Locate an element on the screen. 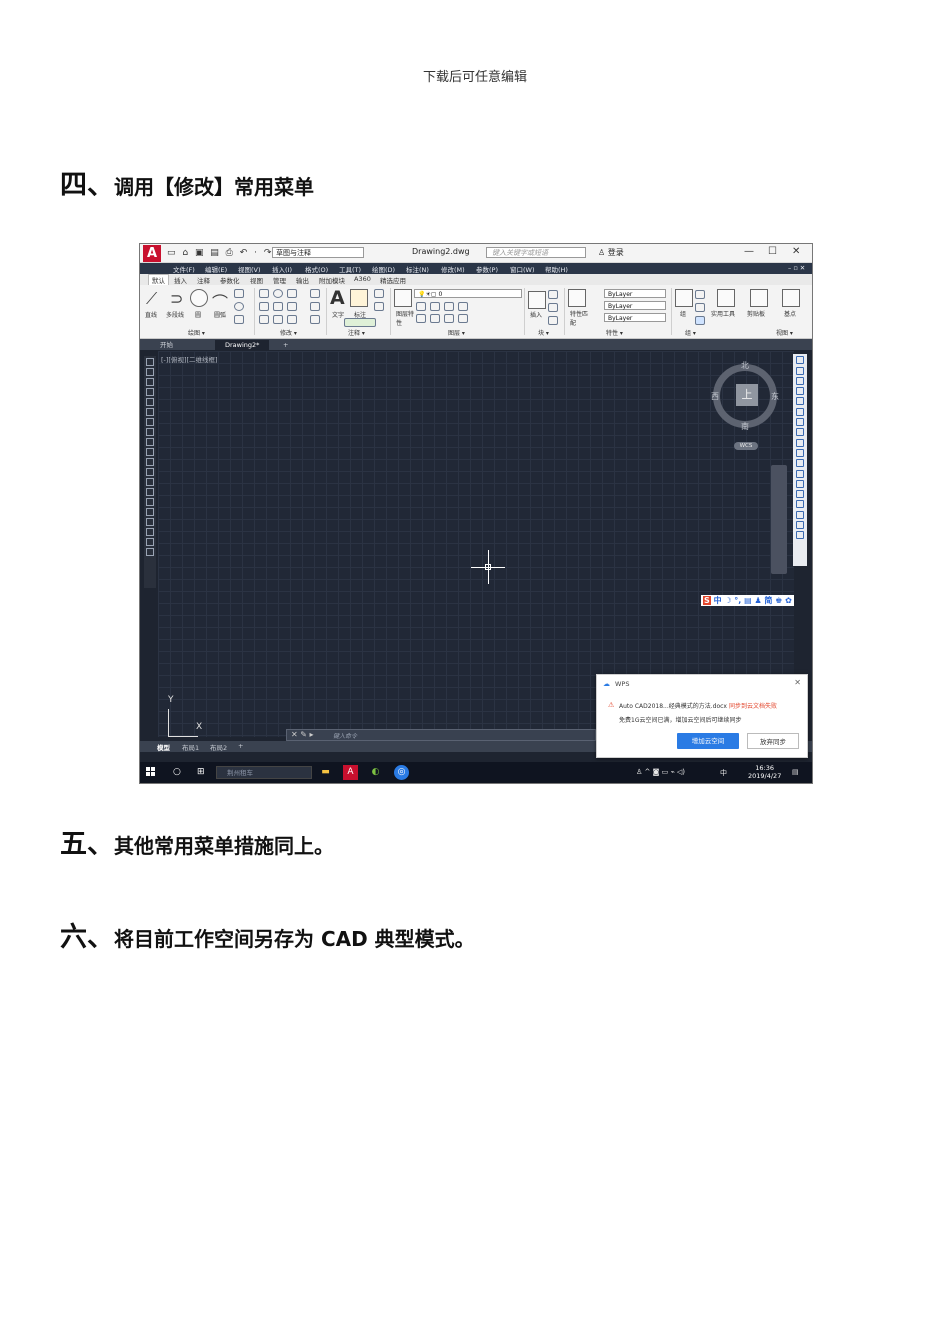 The height and width of the screenshot is (1344, 950). menu-draw: 绘图(D) is located at coordinates (383, 269).